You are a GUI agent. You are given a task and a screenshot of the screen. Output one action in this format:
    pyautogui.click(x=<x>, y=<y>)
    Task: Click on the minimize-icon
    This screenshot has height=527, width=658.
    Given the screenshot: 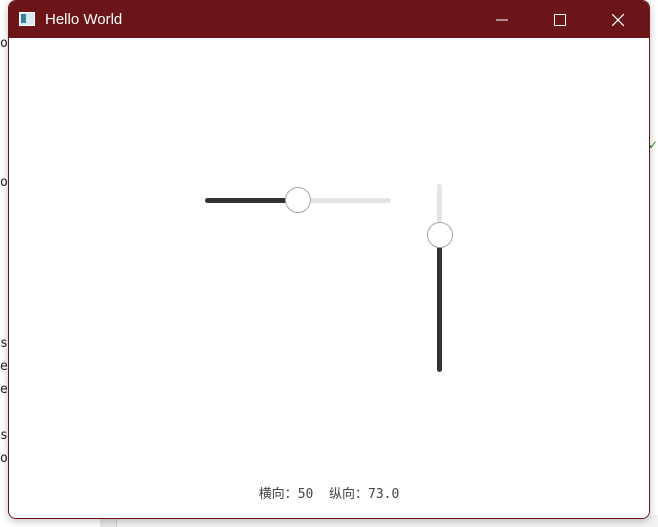 What is the action you would take?
    pyautogui.click(x=502, y=19)
    